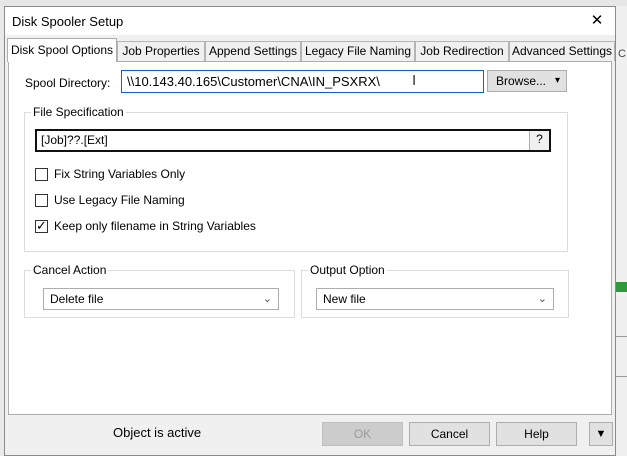 The width and height of the screenshot is (627, 456). I want to click on tab-job-properties: Job Properties, so click(161, 51).